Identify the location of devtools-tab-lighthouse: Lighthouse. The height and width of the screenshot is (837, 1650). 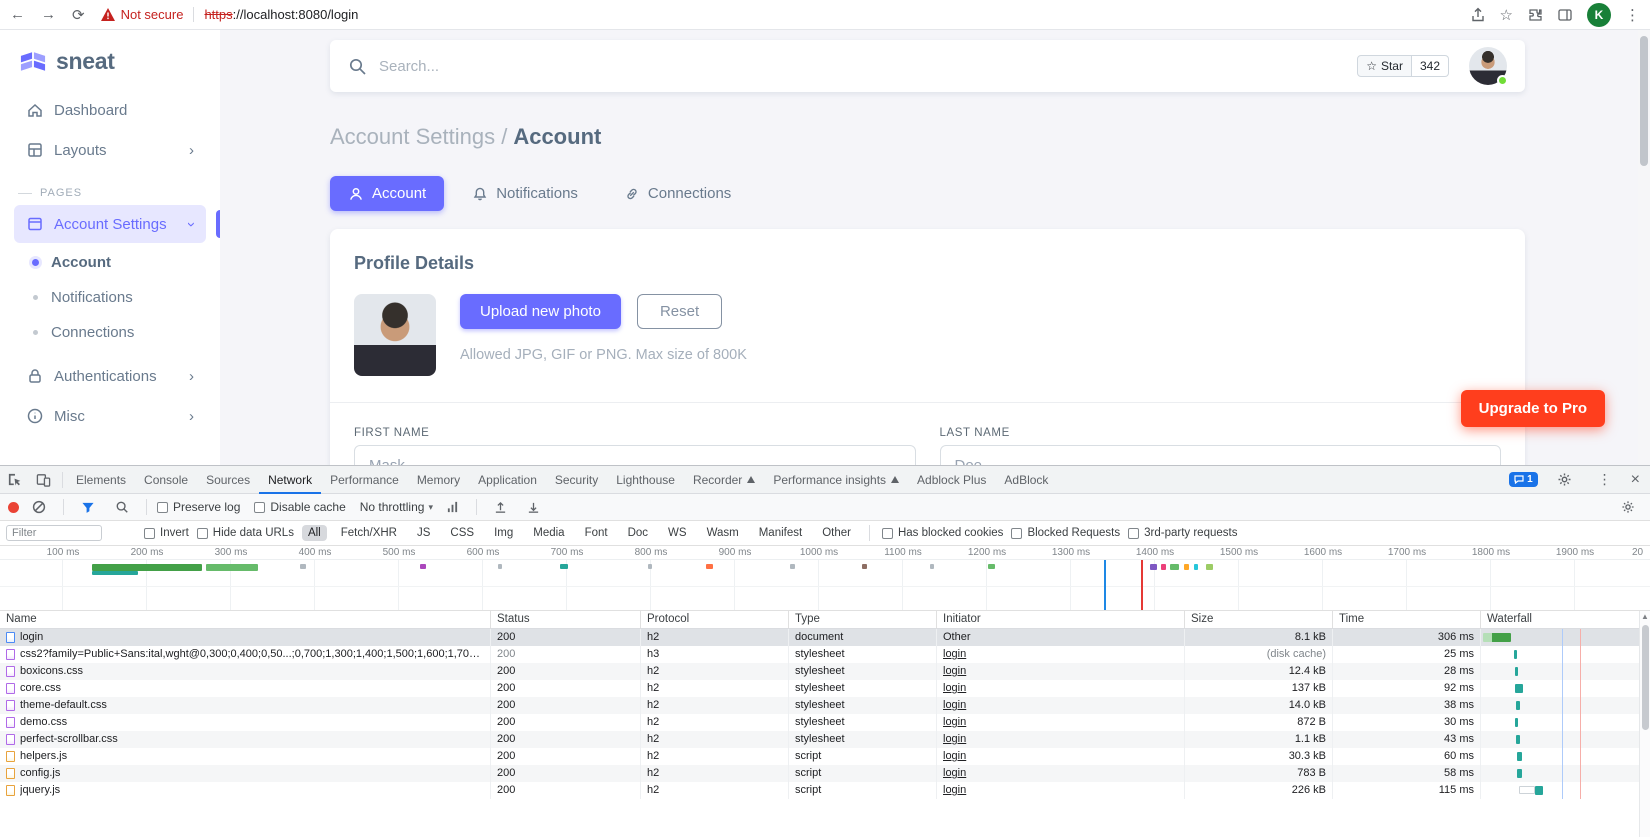
(645, 480).